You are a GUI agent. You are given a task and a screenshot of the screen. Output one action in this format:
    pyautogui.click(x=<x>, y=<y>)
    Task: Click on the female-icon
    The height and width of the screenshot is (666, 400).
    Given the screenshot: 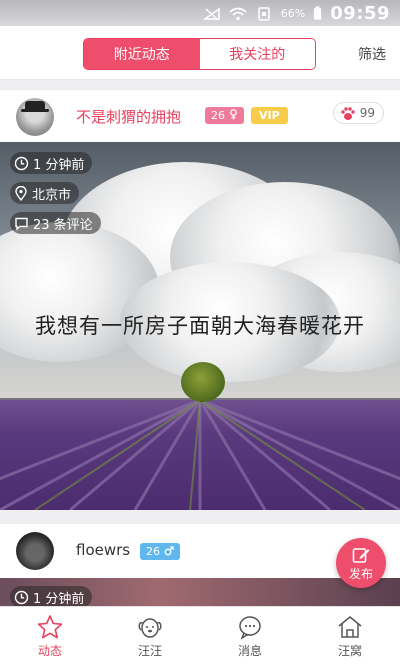 What is the action you would take?
    pyautogui.click(x=233, y=114)
    